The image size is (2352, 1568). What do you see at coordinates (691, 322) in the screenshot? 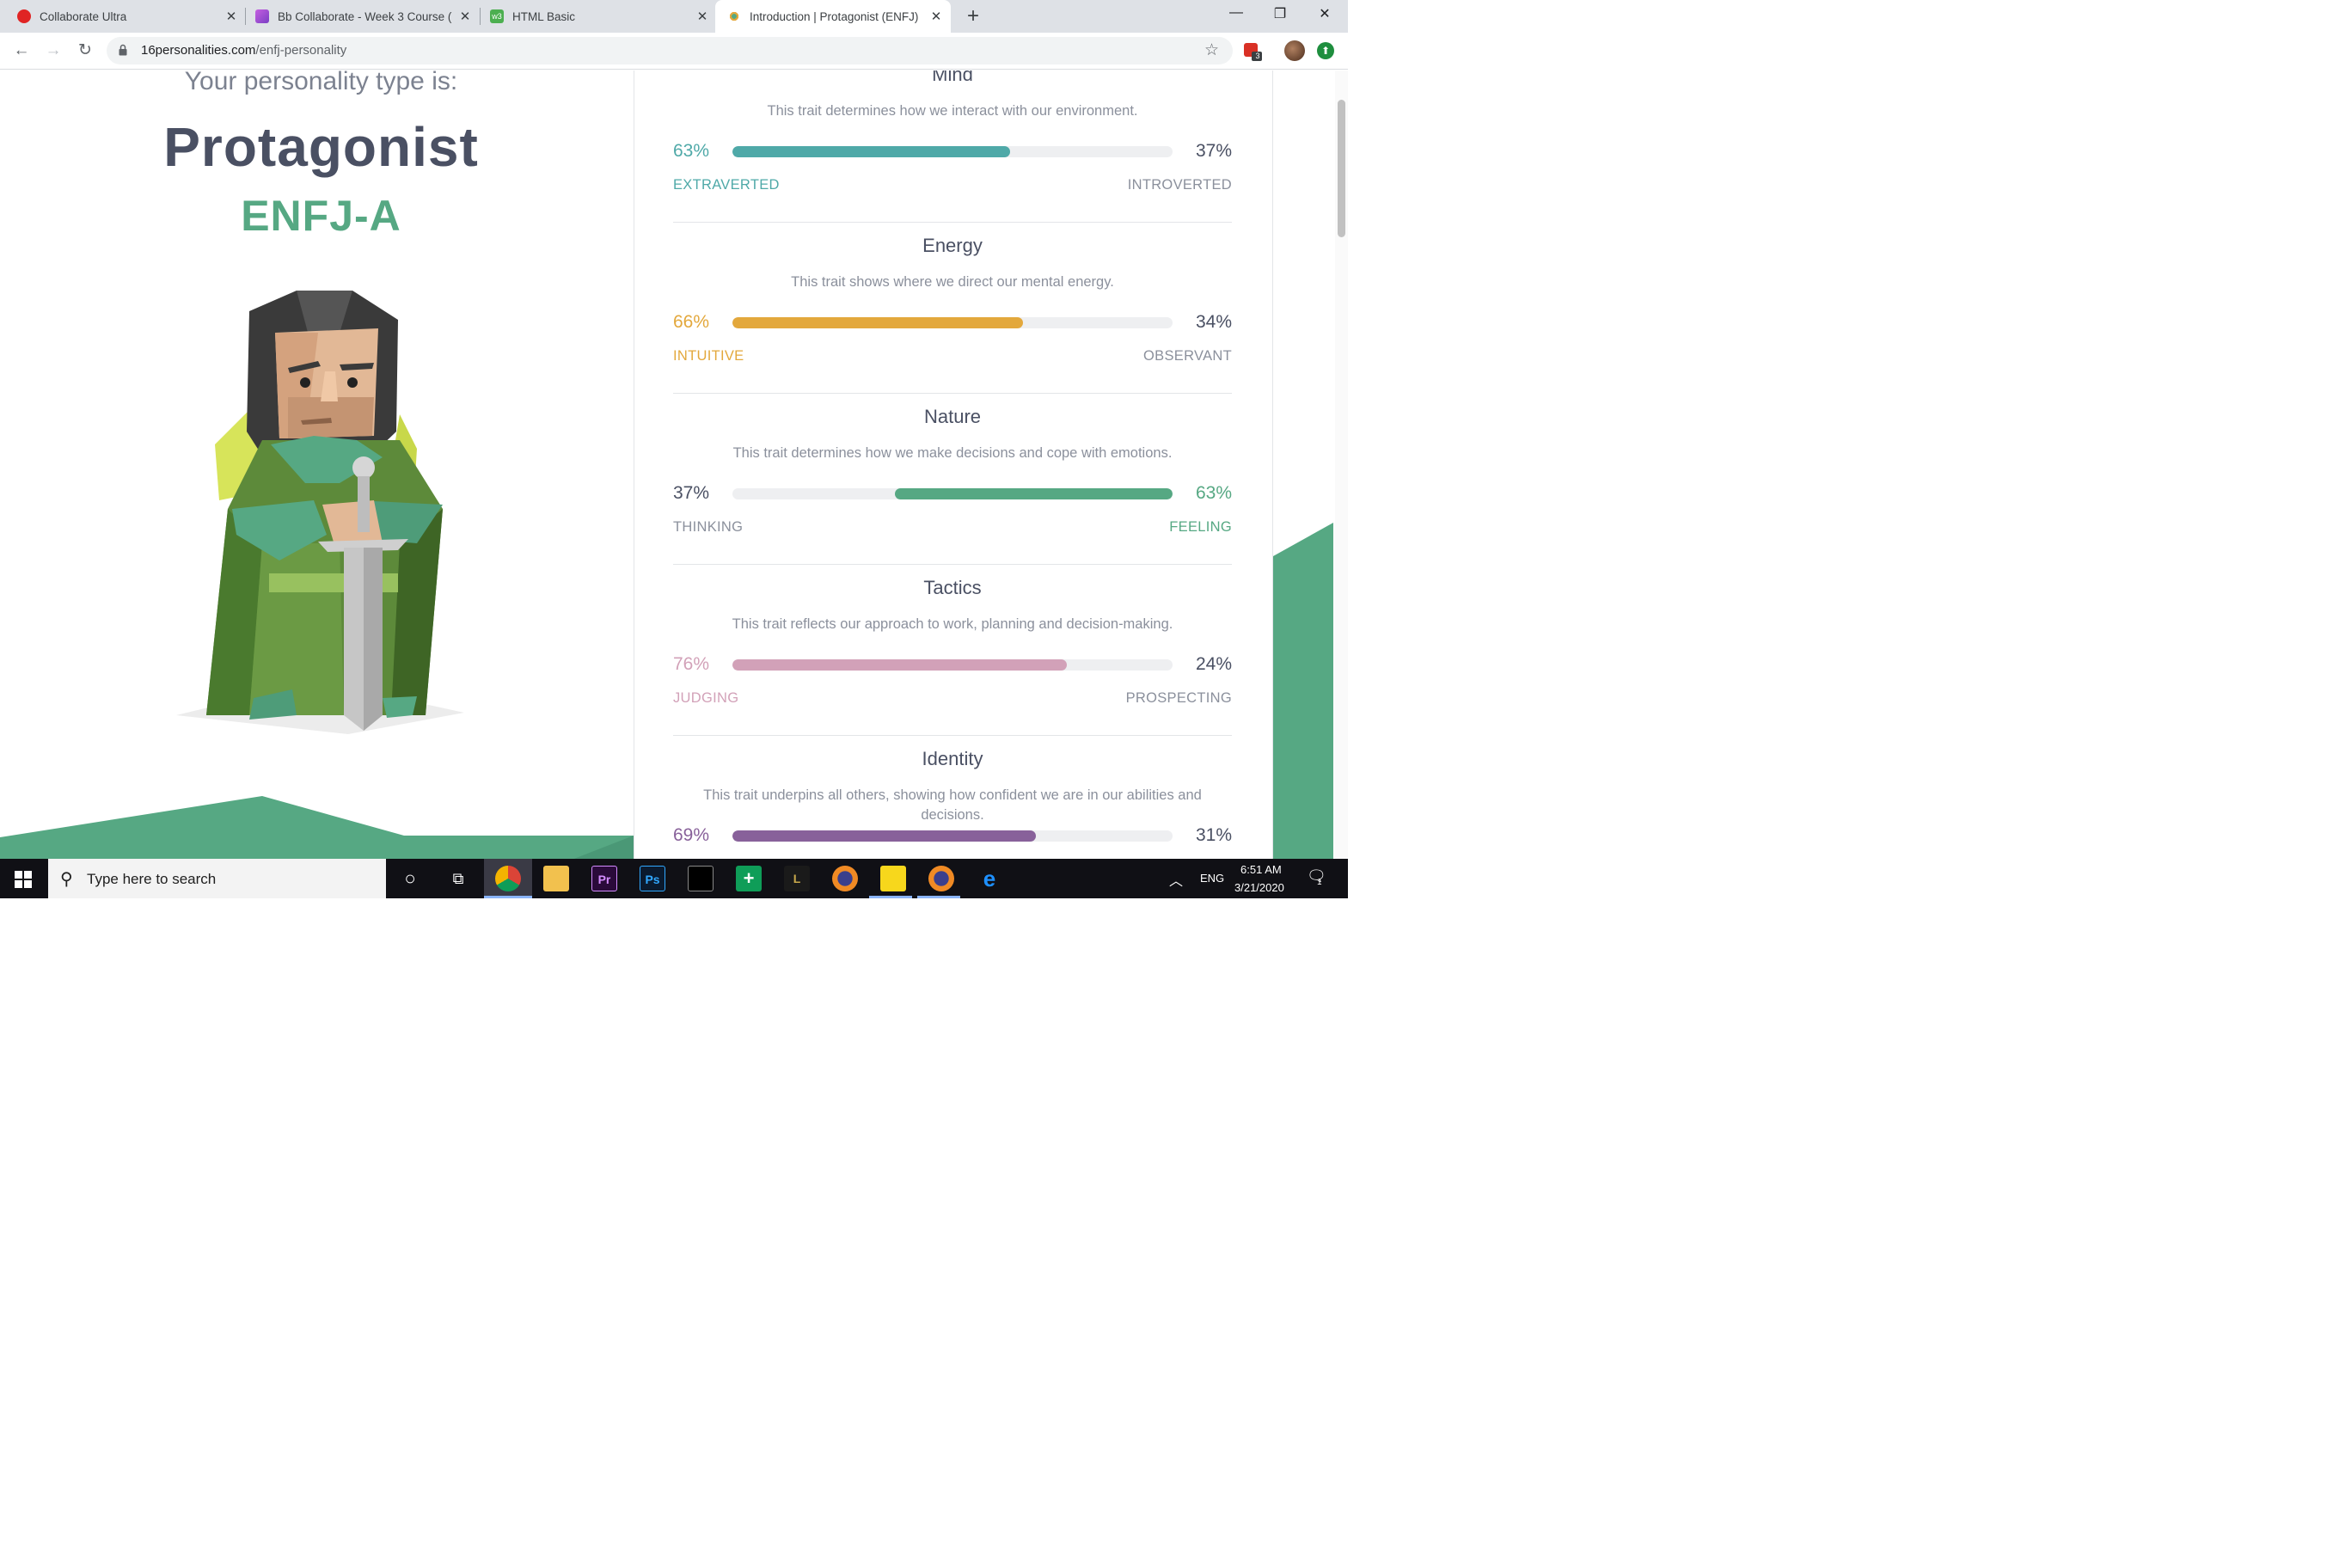
I see `trait-left-percent: 66%` at bounding box center [691, 322].